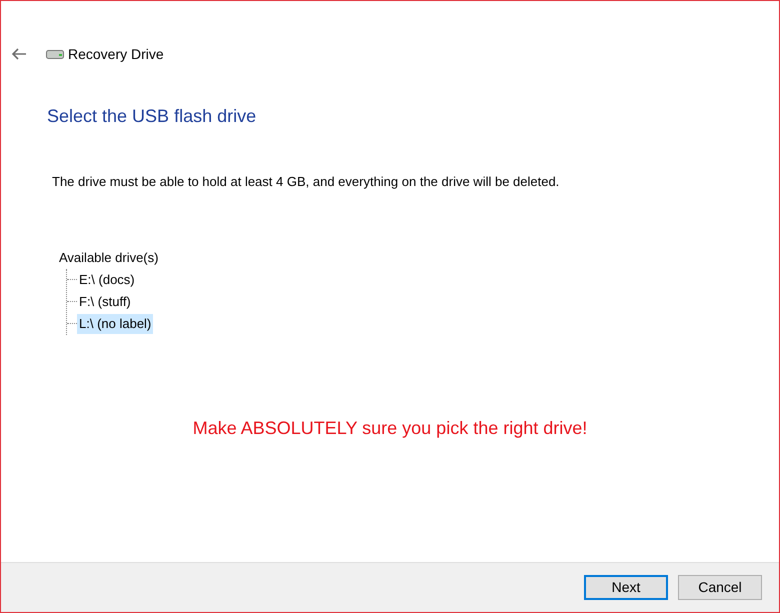  Describe the element at coordinates (105, 302) in the screenshot. I see `tree-item: F:\ (stuff)` at that location.